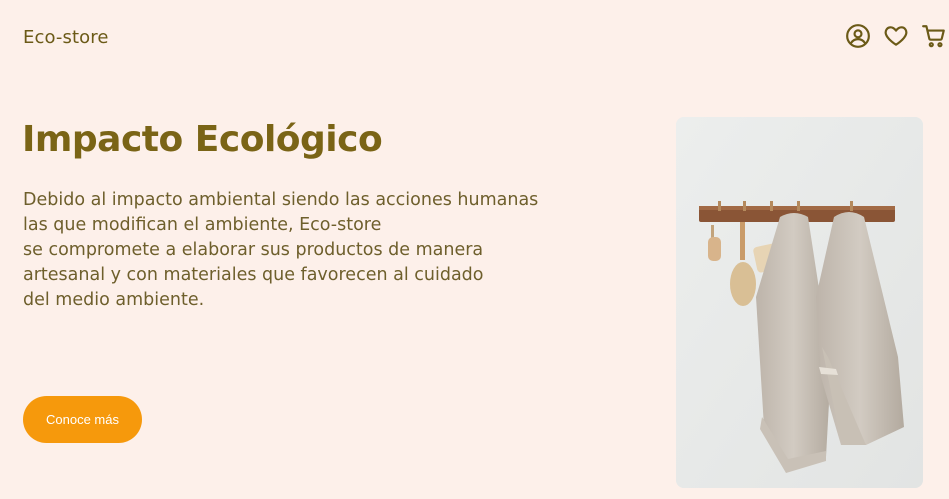 The height and width of the screenshot is (499, 949). What do you see at coordinates (114, 300) in the screenshot?
I see `description-line: del medio ambiente.` at bounding box center [114, 300].